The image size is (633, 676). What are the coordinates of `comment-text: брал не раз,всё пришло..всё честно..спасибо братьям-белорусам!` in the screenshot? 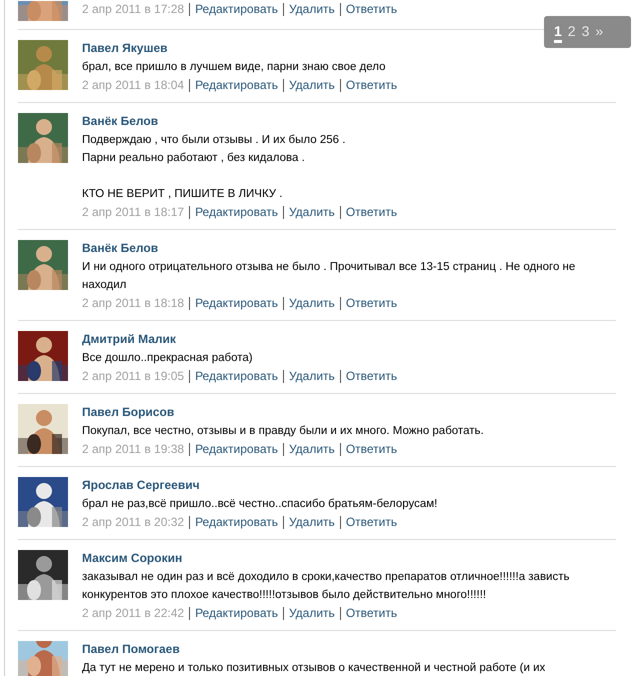 It's located at (260, 504).